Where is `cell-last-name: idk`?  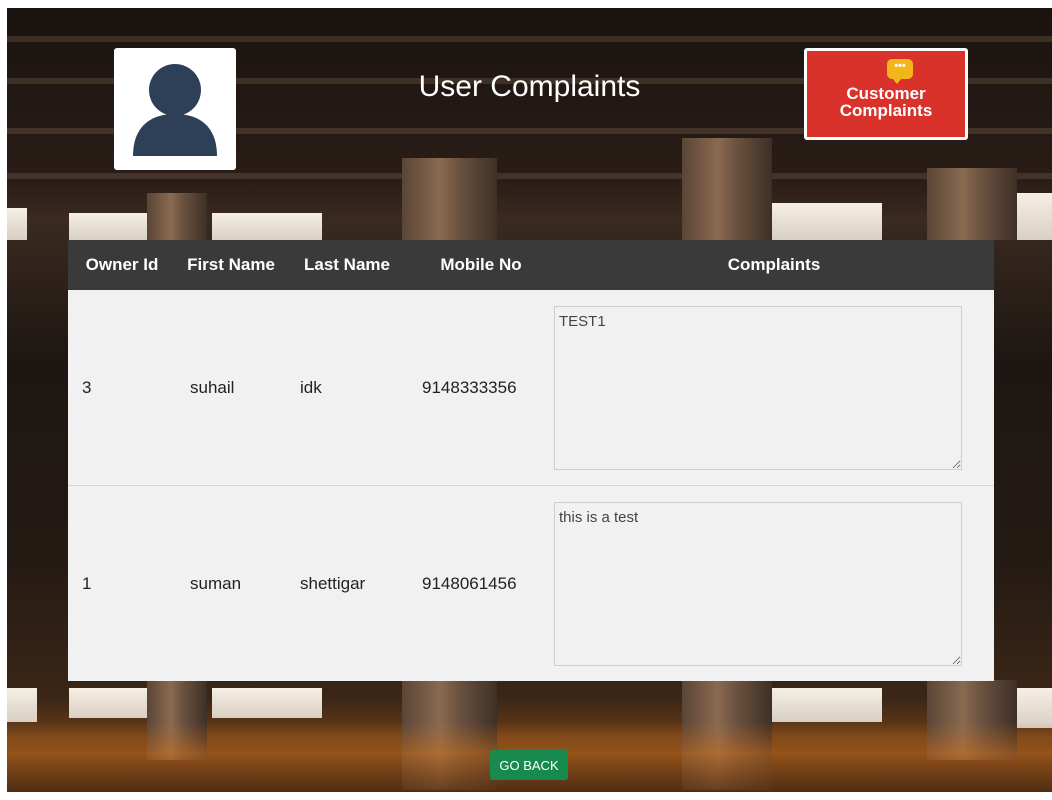
cell-last-name: idk is located at coordinates (311, 387).